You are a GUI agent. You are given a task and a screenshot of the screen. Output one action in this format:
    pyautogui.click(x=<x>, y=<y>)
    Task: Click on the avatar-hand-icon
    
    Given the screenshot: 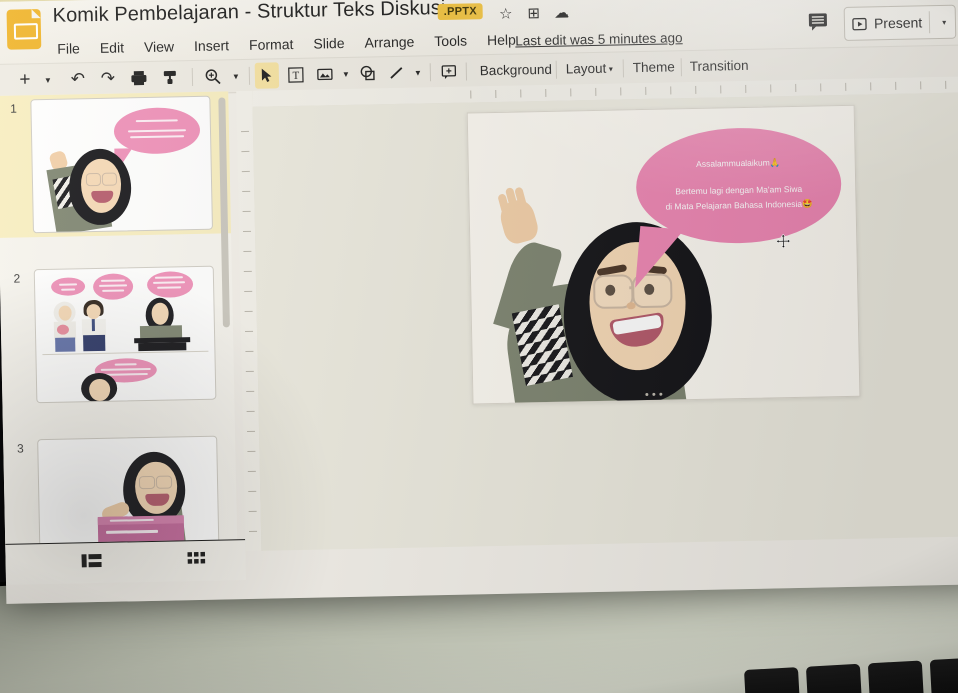 What is the action you would take?
    pyautogui.click(x=518, y=216)
    